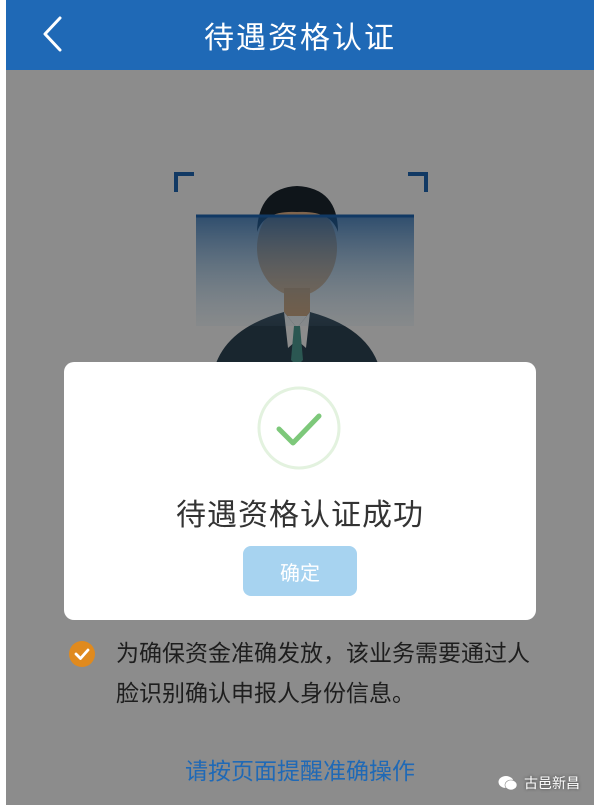 The width and height of the screenshot is (600, 805). I want to click on check-badge-icon, so click(82, 654).